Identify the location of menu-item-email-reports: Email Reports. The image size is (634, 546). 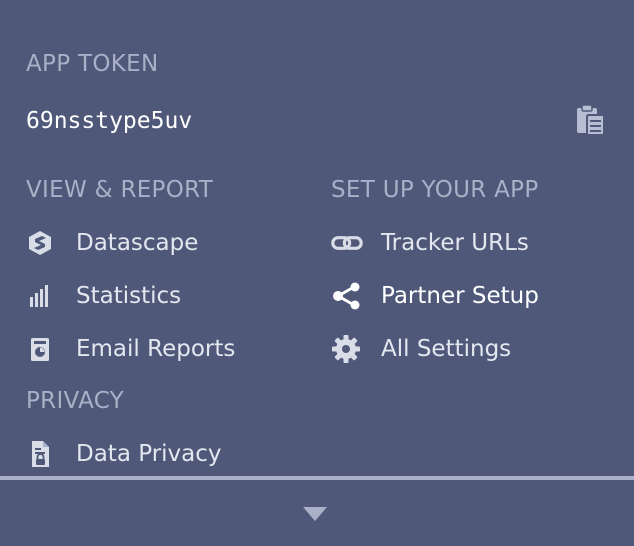
(130, 349).